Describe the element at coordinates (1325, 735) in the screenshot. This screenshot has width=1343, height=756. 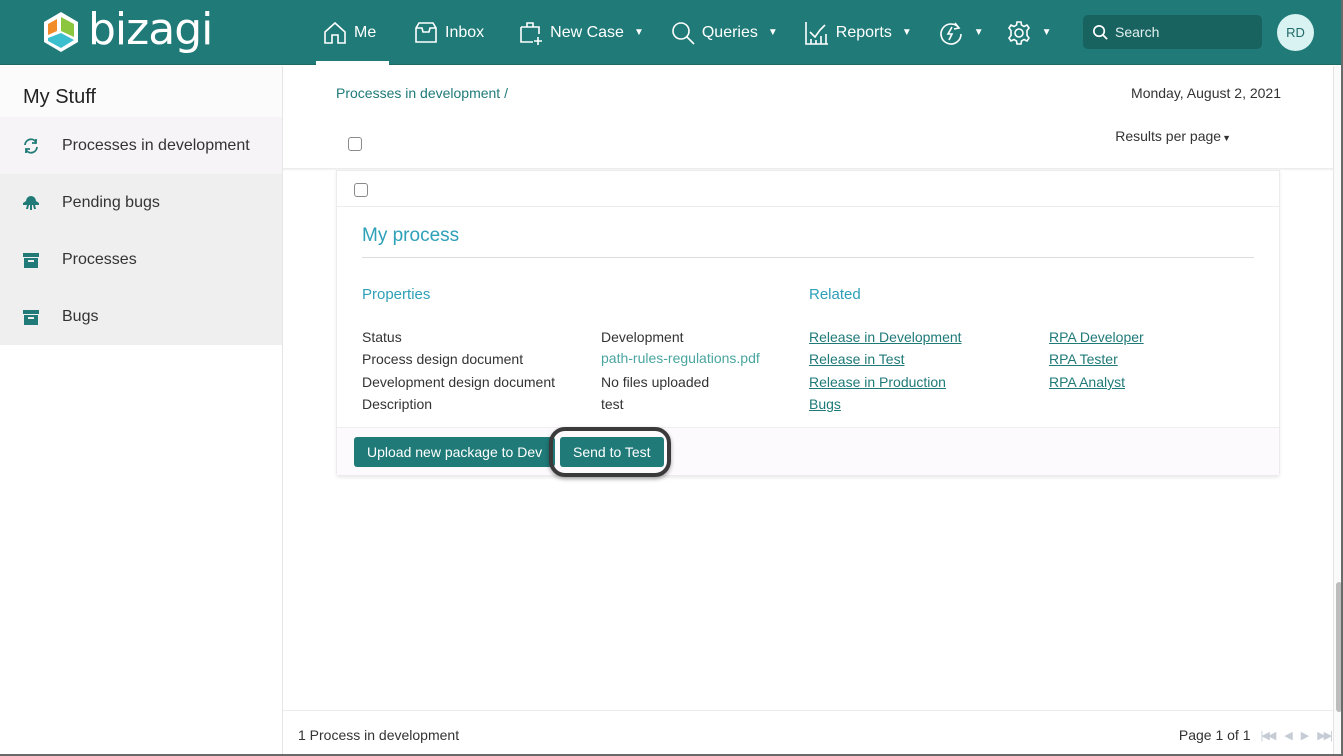
I see `last-page-icon: ▶▶|` at that location.